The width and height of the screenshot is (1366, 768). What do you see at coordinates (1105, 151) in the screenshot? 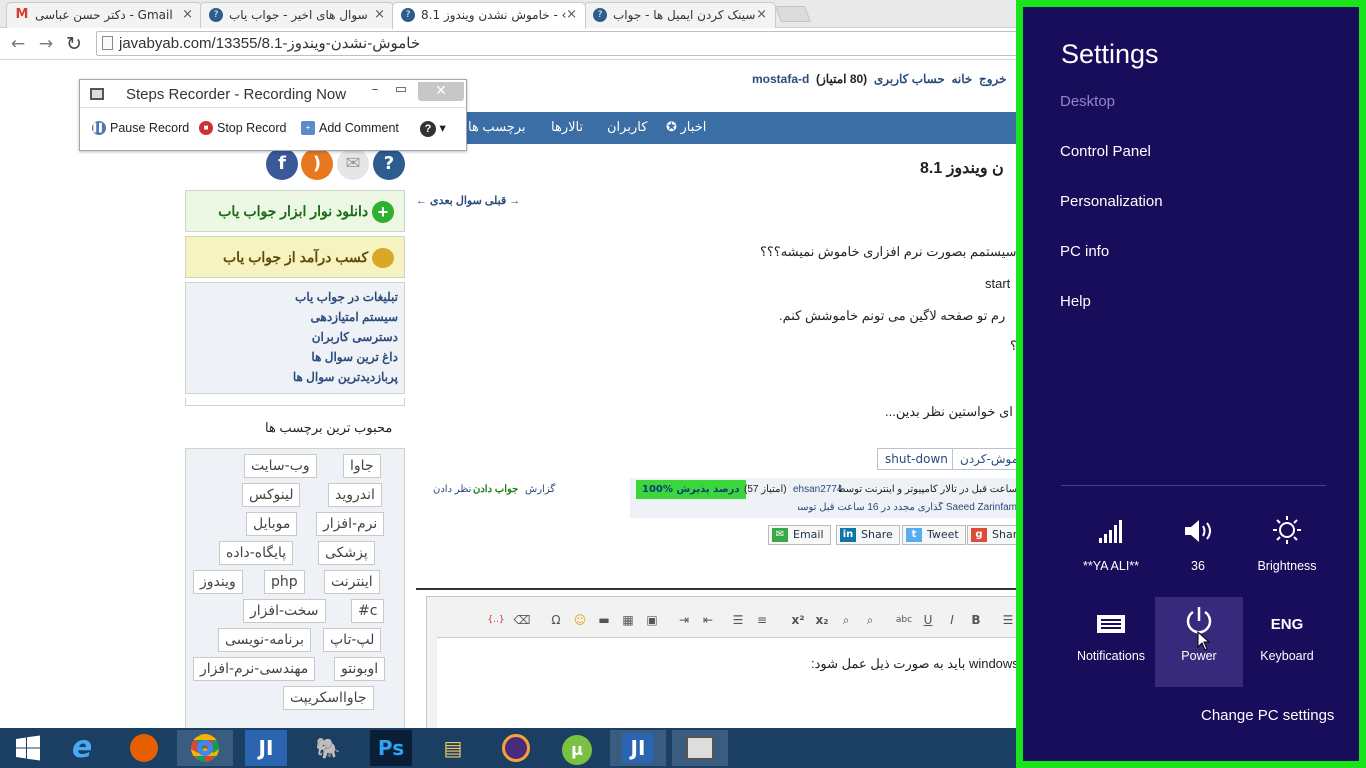
I see `control-panel-link: Control Panel` at bounding box center [1105, 151].